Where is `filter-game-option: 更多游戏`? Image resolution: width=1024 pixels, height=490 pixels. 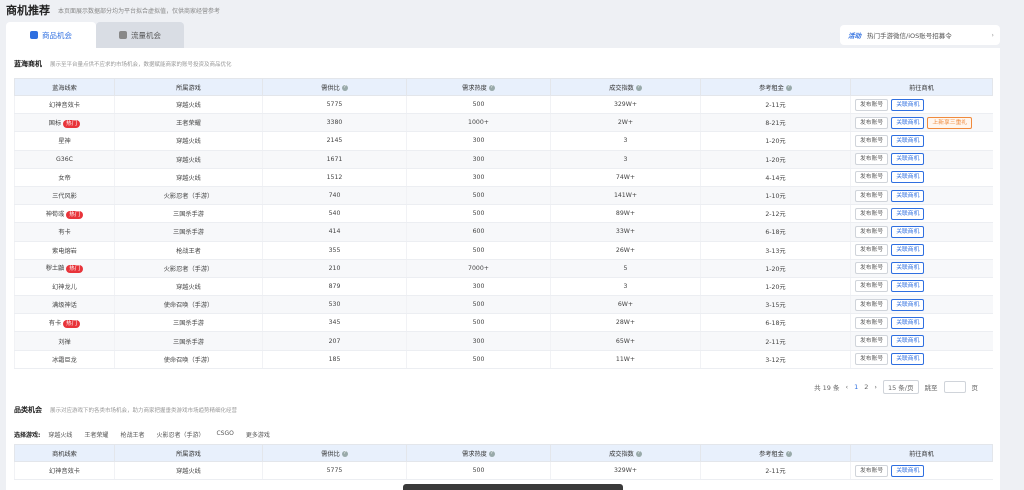 filter-game-option: 更多游戏 is located at coordinates (258, 434).